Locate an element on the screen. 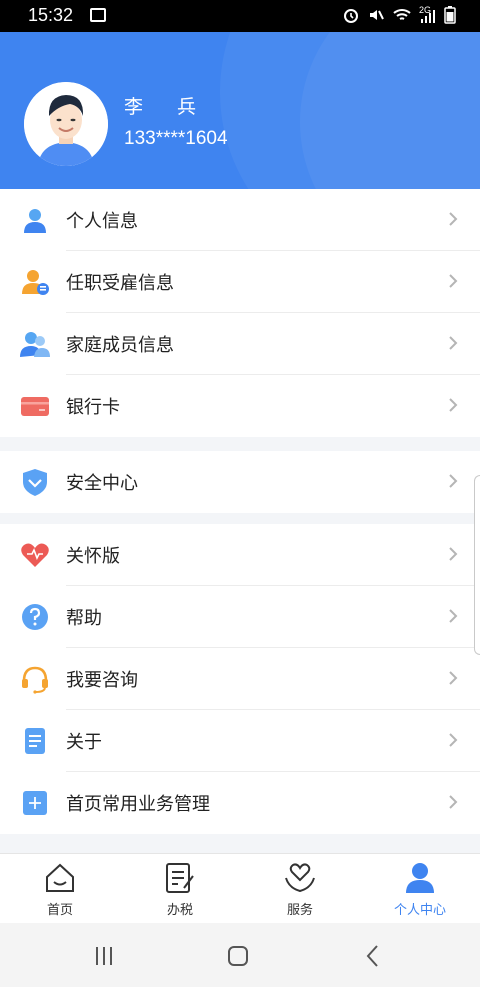 The image size is (480, 987). menu-item-care-mode: 关怀版 is located at coordinates (240, 555).